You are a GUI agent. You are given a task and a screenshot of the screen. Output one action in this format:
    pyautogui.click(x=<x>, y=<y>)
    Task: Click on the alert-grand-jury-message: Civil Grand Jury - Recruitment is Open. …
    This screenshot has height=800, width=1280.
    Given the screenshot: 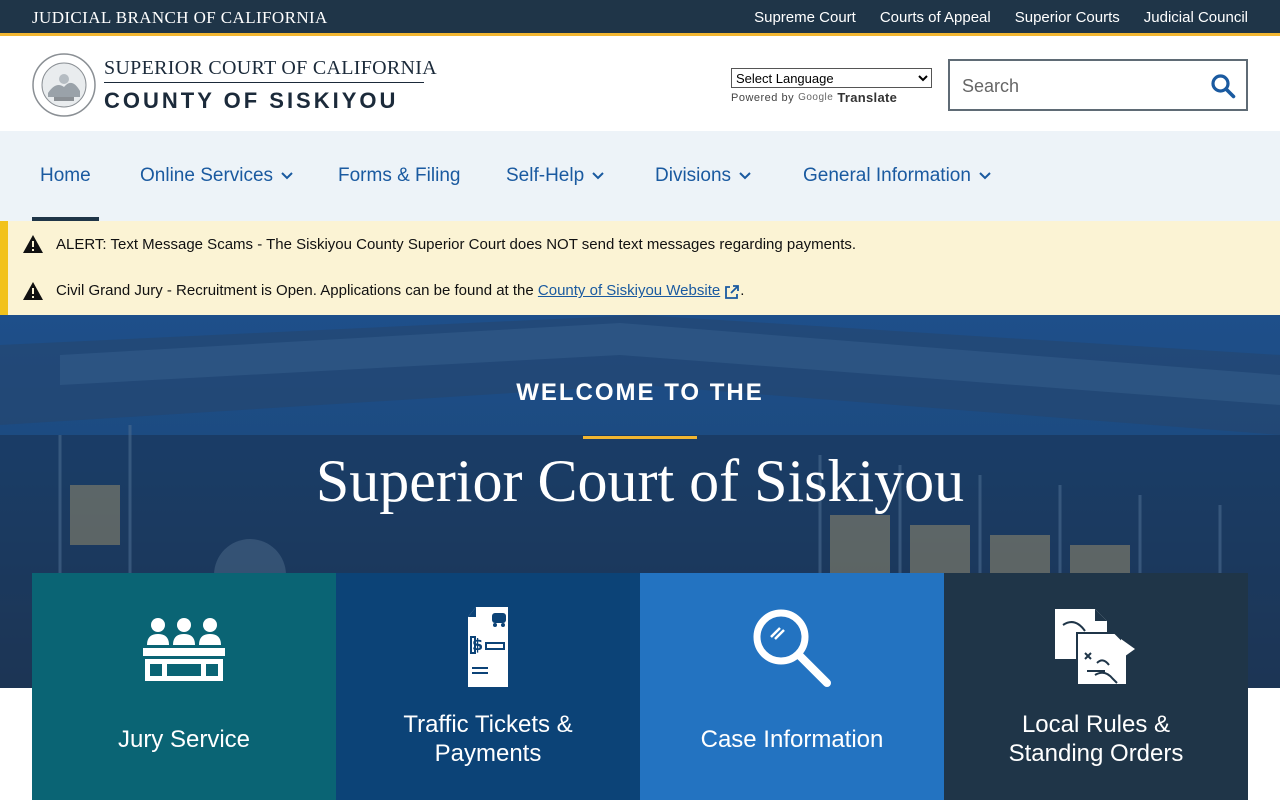 What is the action you would take?
    pyautogui.click(x=400, y=290)
    